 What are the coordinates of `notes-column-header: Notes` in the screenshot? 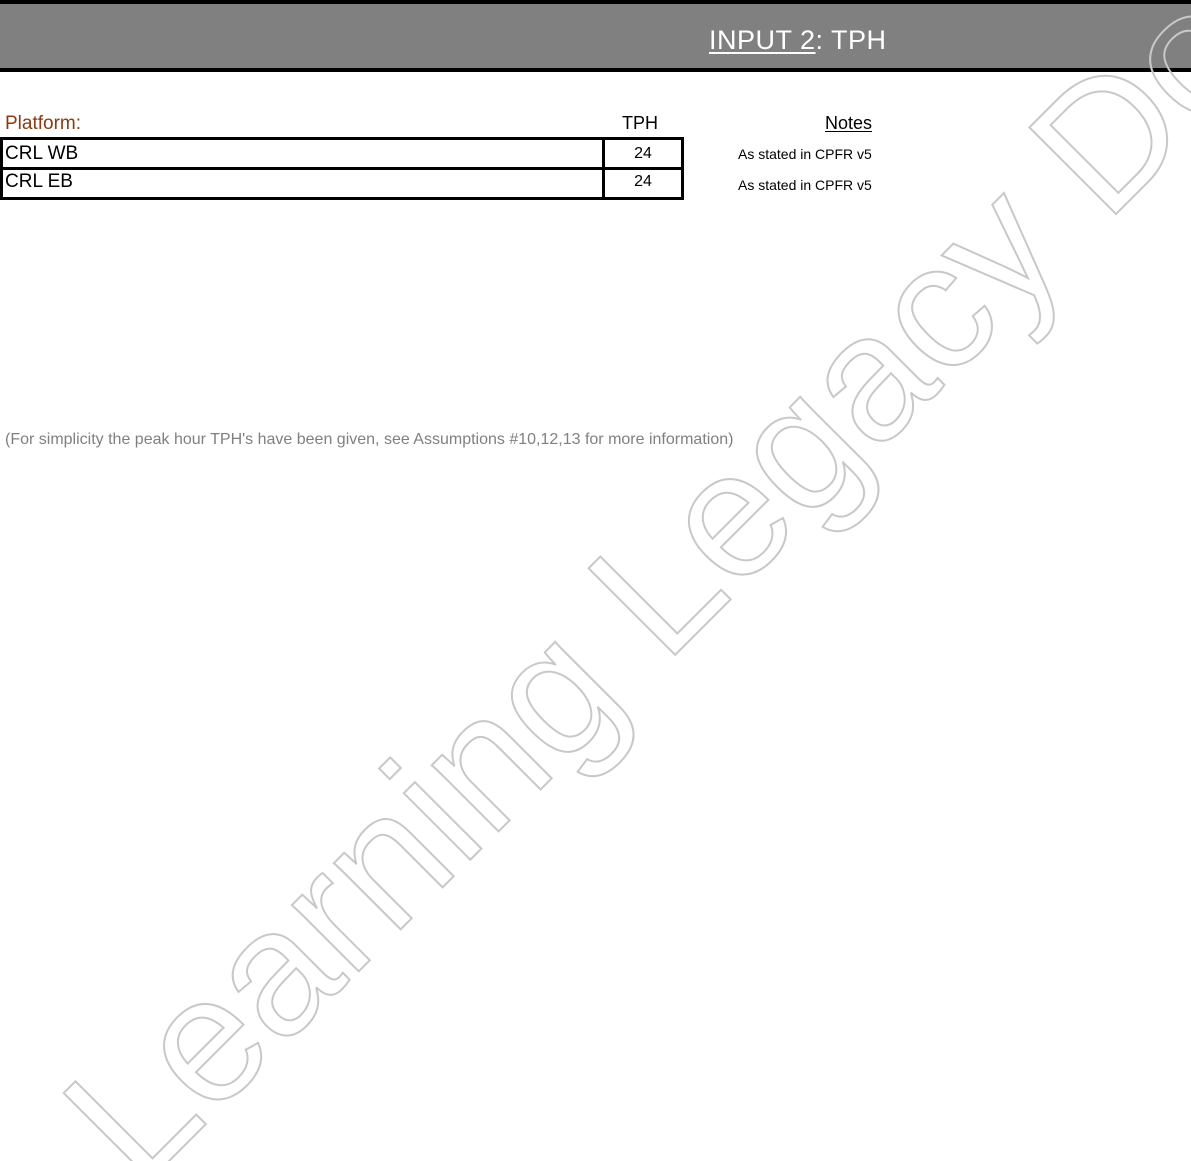 It's located at (849, 123).